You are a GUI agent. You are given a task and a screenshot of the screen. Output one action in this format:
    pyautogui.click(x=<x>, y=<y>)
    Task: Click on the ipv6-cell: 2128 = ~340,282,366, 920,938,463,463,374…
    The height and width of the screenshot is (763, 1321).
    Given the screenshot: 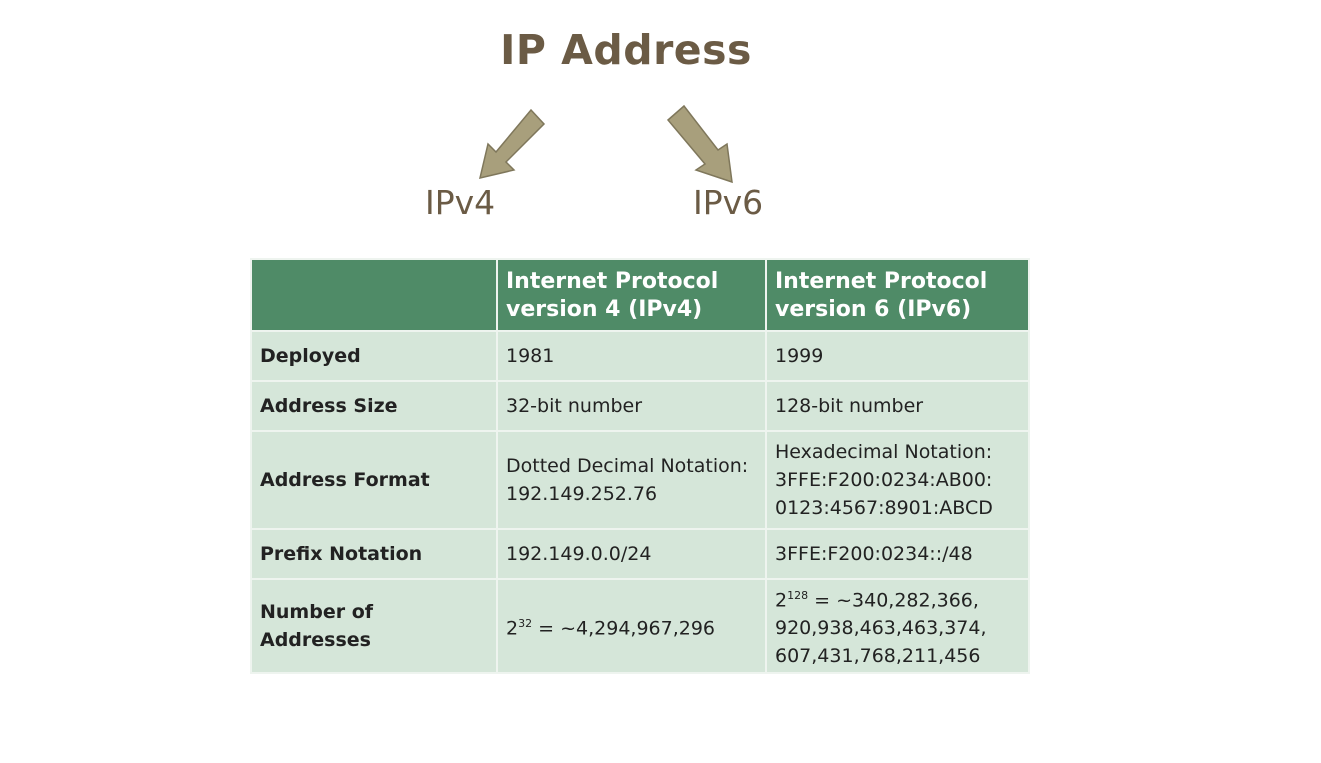 What is the action you would take?
    pyautogui.click(x=897, y=626)
    